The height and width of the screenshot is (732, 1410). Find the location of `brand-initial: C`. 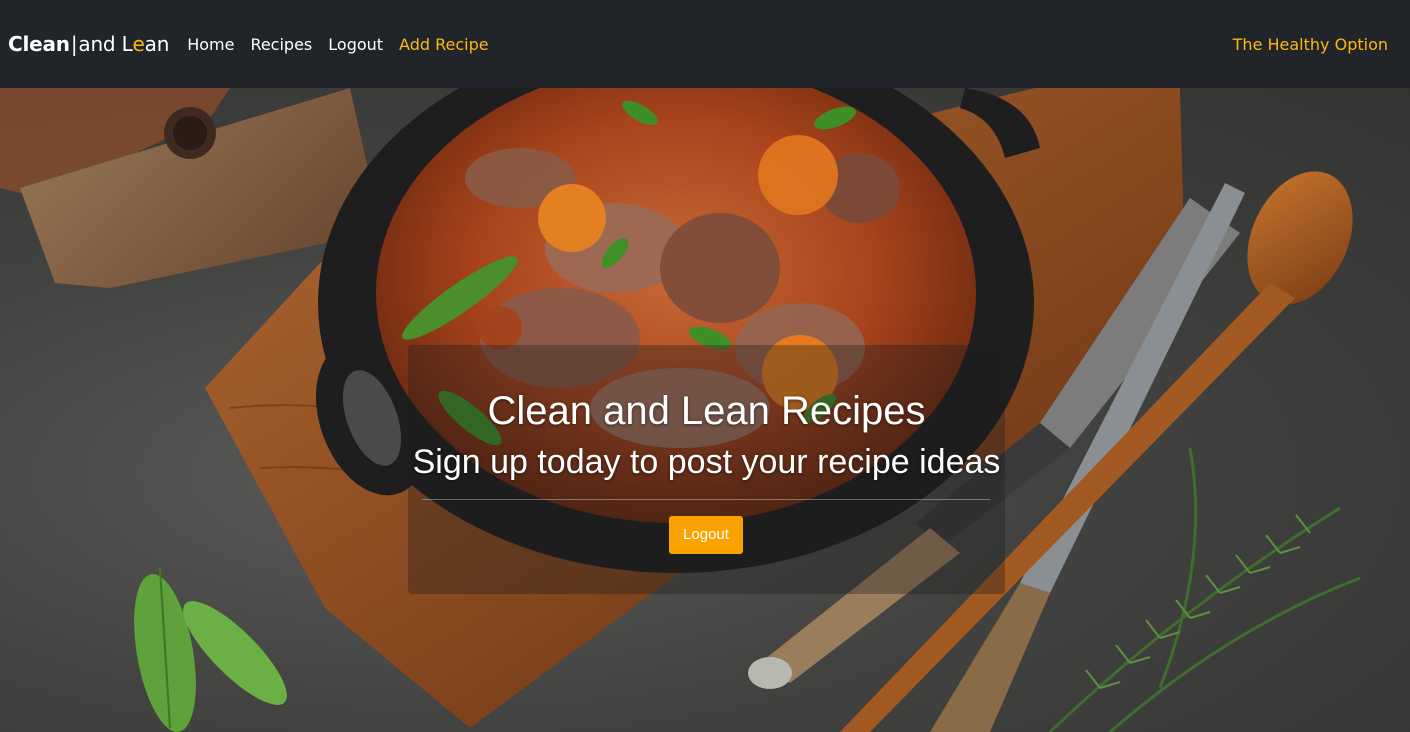

brand-initial: C is located at coordinates (15, 44).